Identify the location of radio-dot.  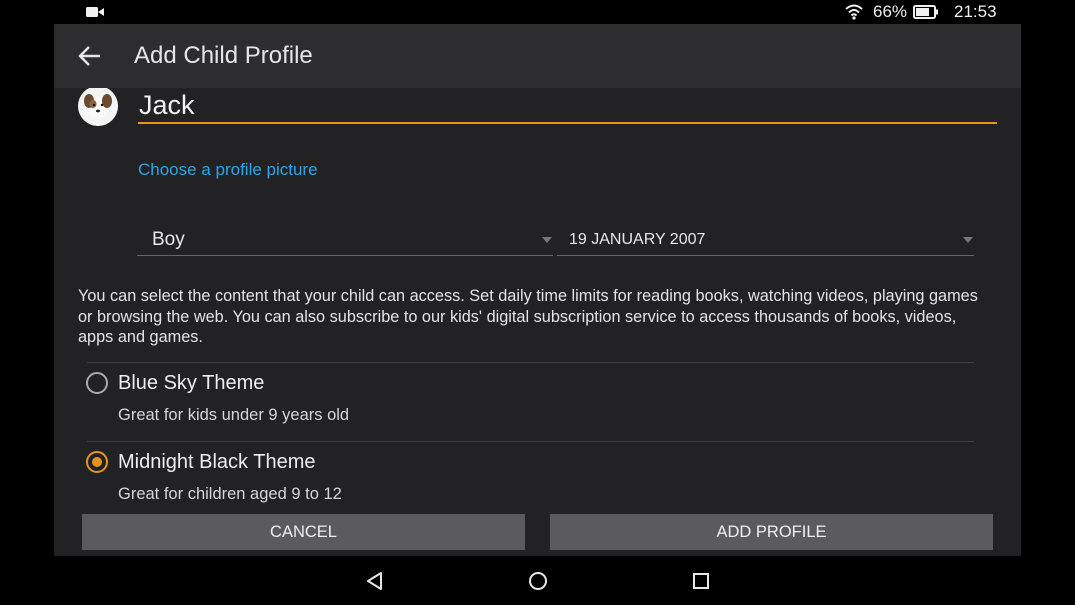
(97, 462).